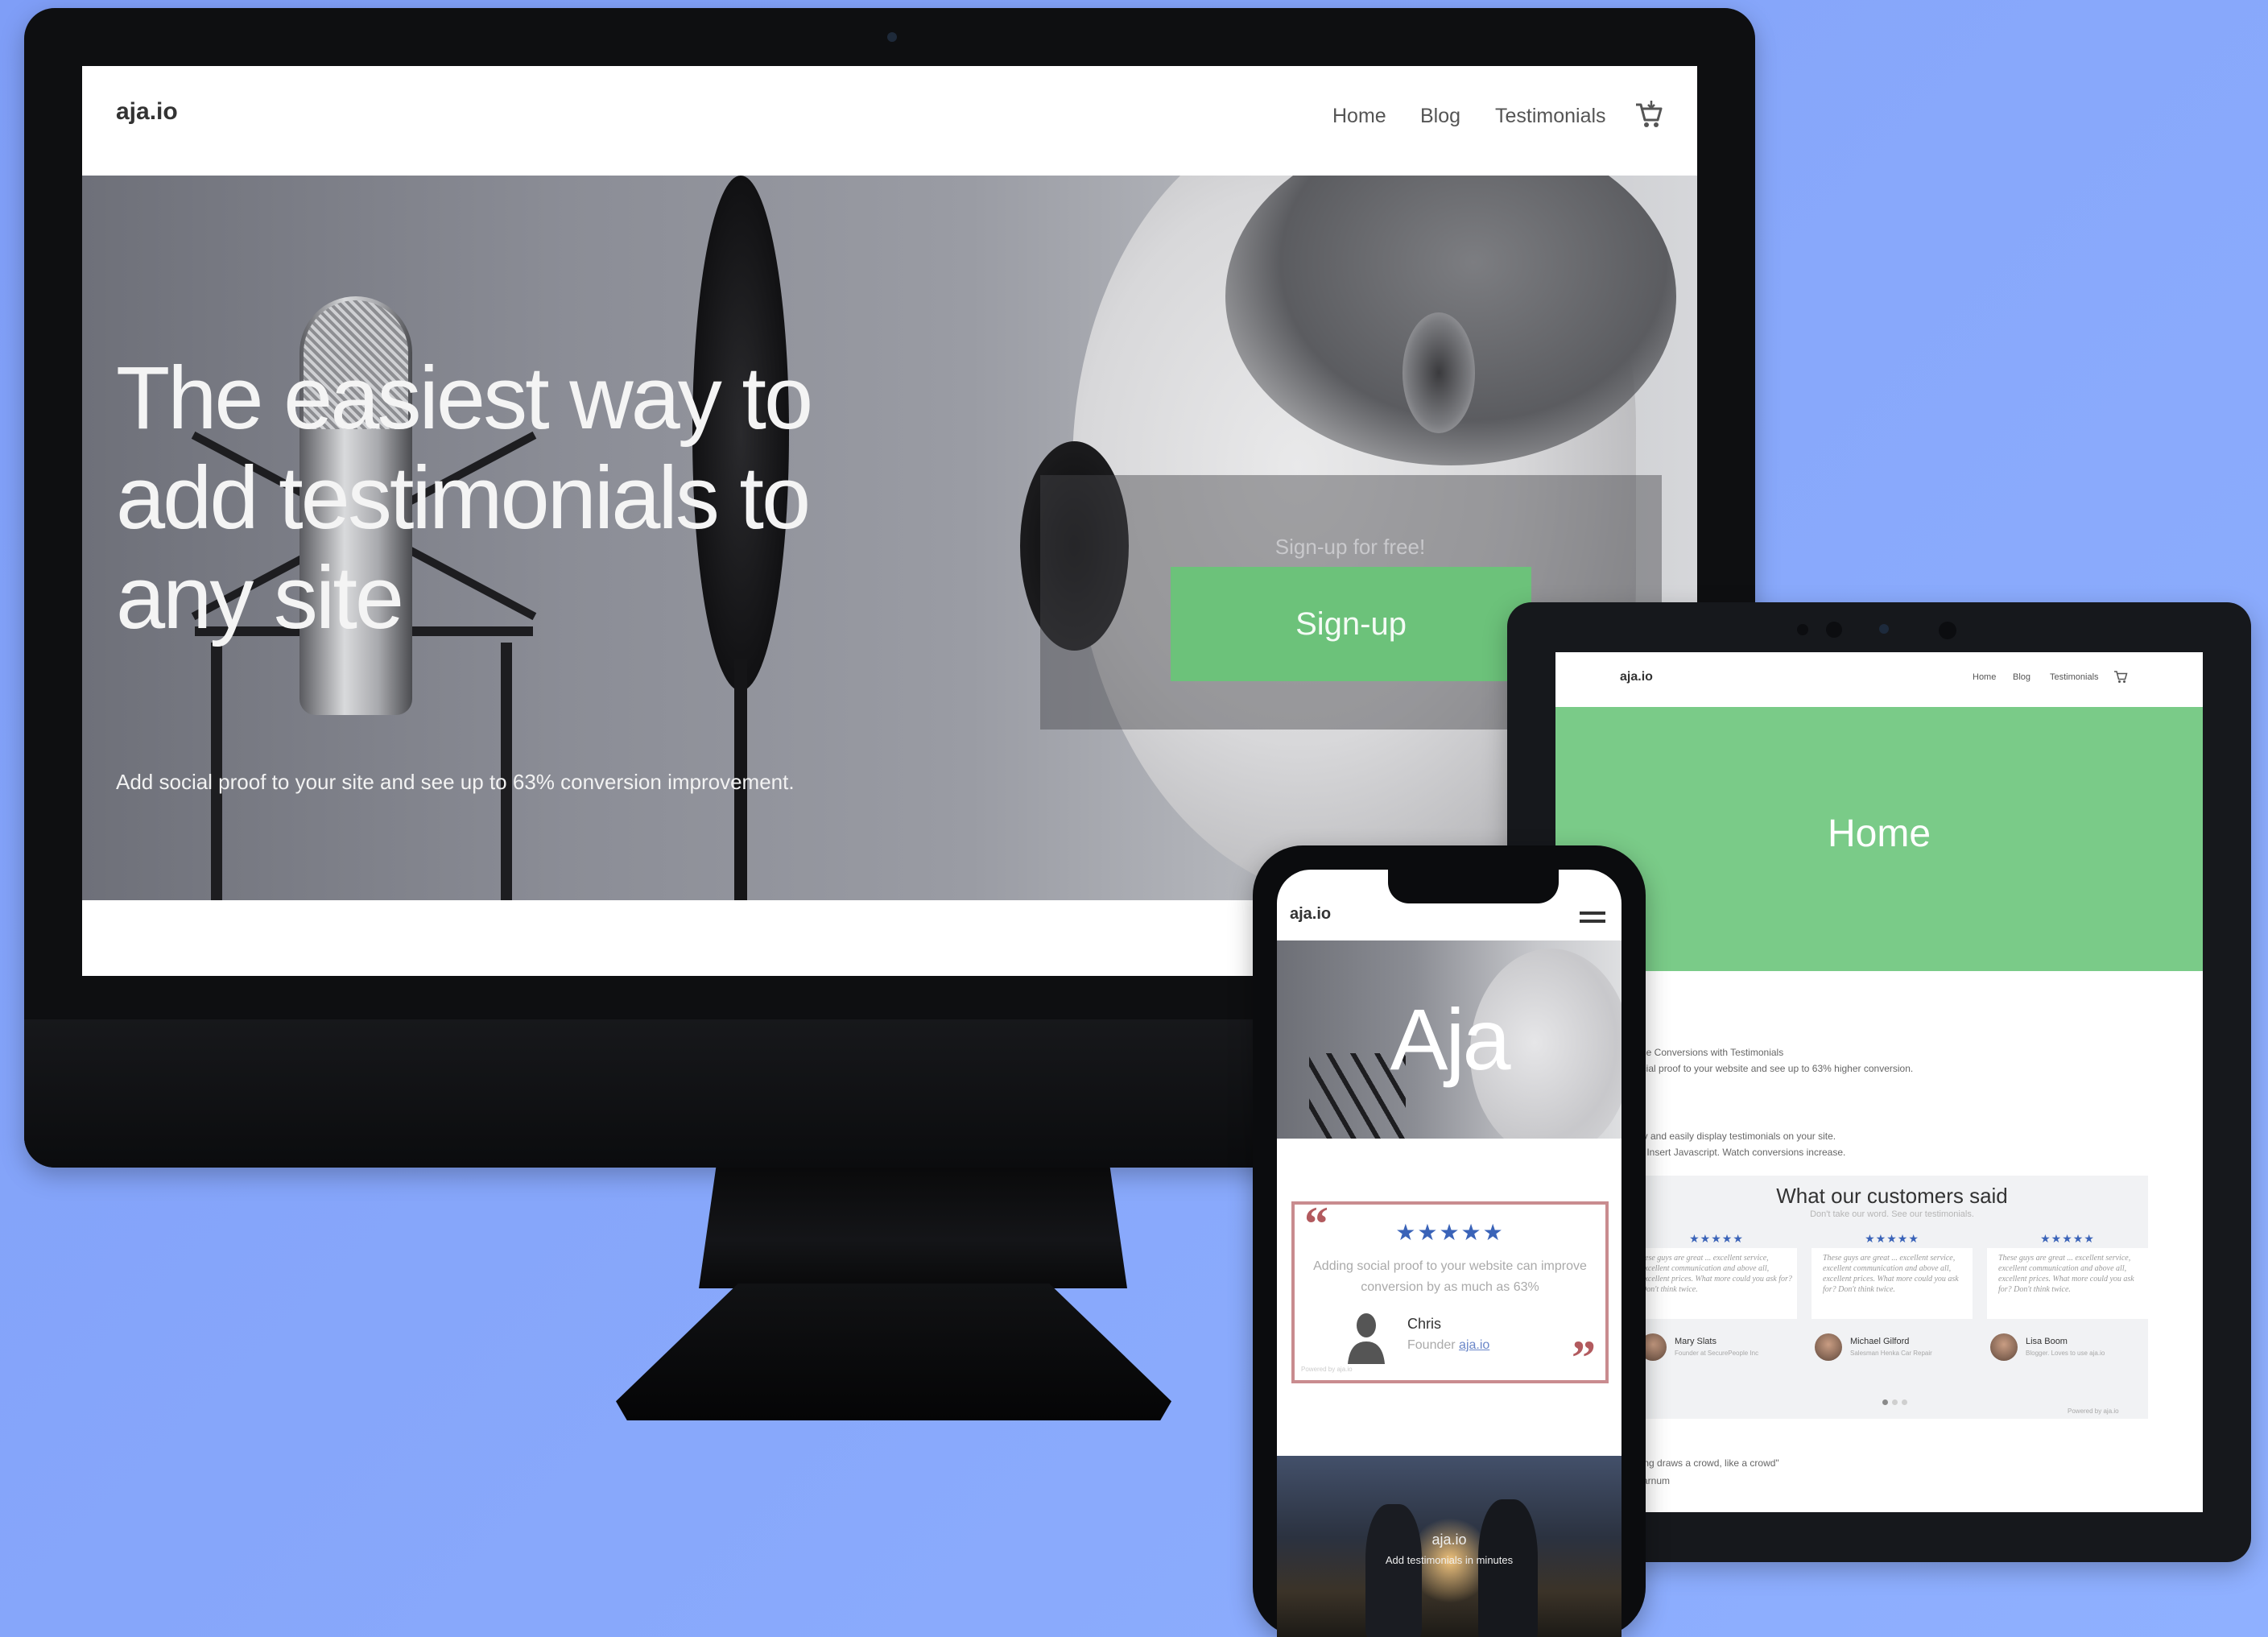 The width and height of the screenshot is (2268, 1637). Describe the element at coordinates (1474, 1345) in the screenshot. I see `testimonial-role-link: aja.io` at that location.